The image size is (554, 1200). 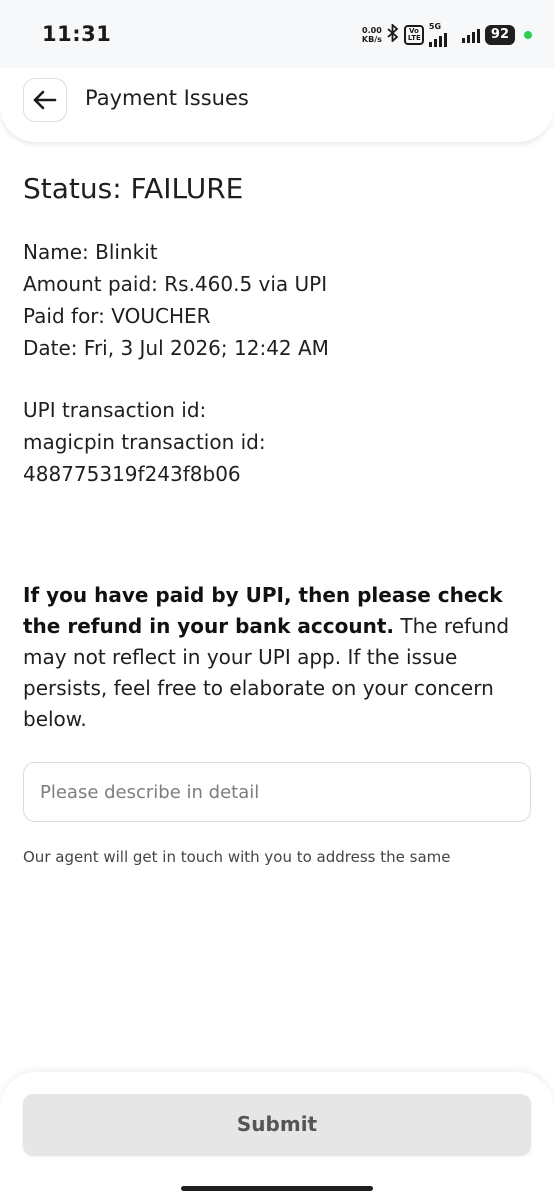 What do you see at coordinates (277, 1124) in the screenshot?
I see `submit-button: Submit` at bounding box center [277, 1124].